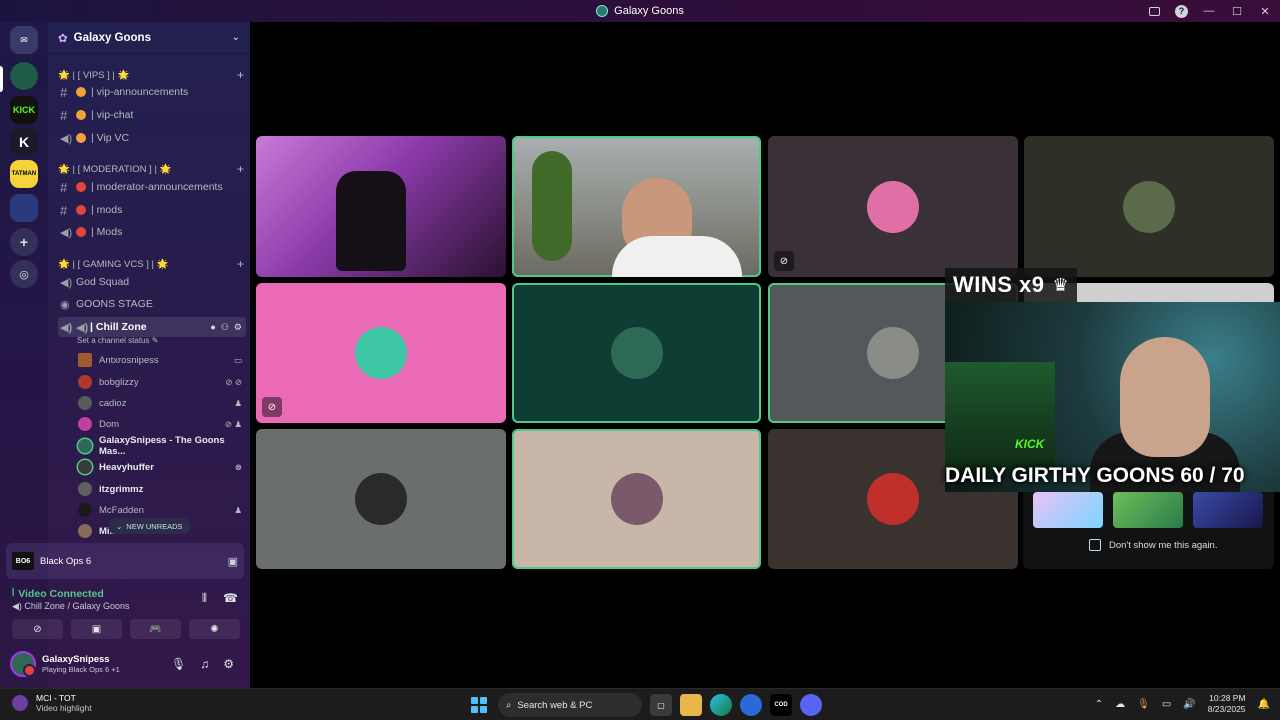 Image resolution: width=1280 pixels, height=720 pixels. Describe the element at coordinates (96, 629) in the screenshot. I see `share-screen-button: ▣` at that location.